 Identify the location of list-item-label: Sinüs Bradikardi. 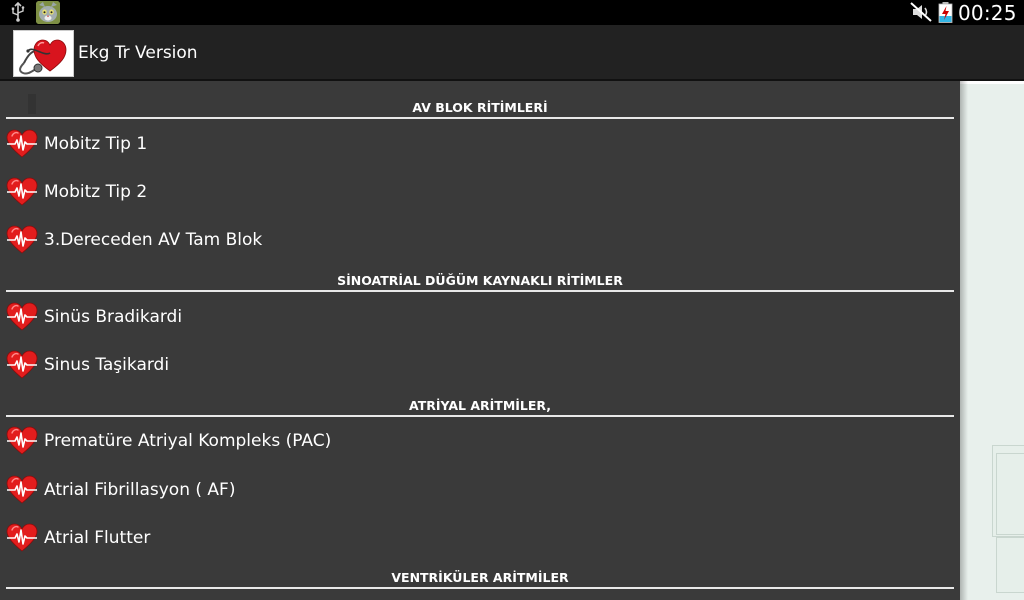
(113, 317).